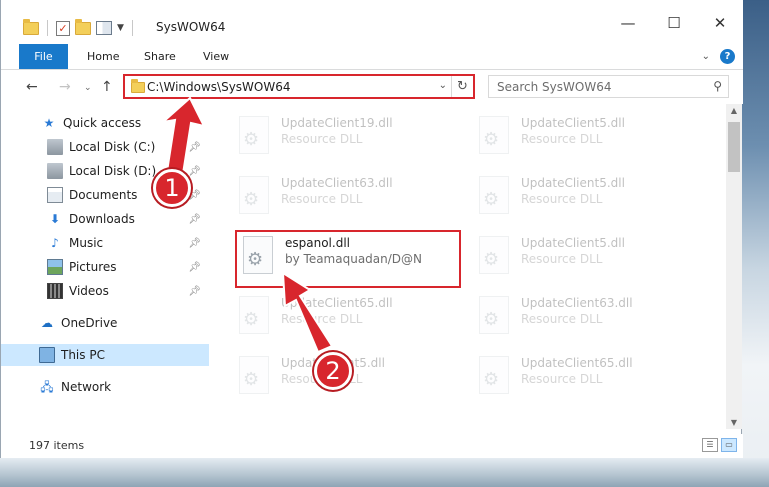 The width and height of the screenshot is (769, 487). Describe the element at coordinates (88, 88) in the screenshot. I see `recent-locations-chevron-icon: ⌄` at that location.